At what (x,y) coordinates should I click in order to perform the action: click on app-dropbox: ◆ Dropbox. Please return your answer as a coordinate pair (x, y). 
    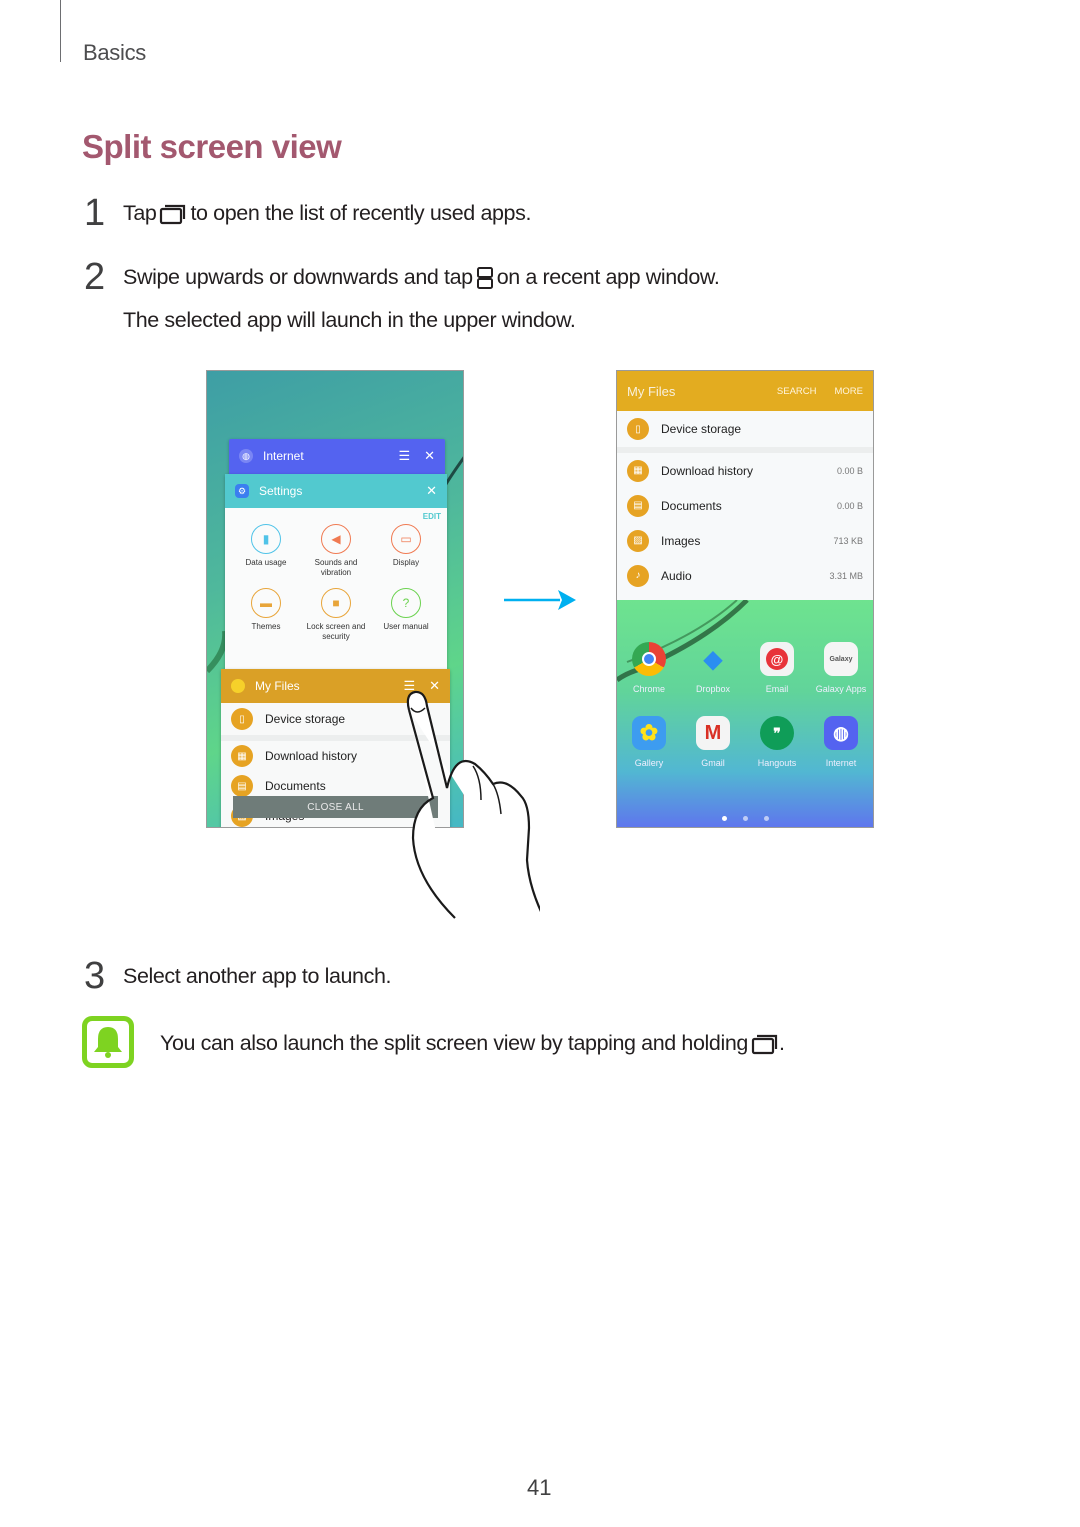
    Looking at the image, I should click on (713, 668).